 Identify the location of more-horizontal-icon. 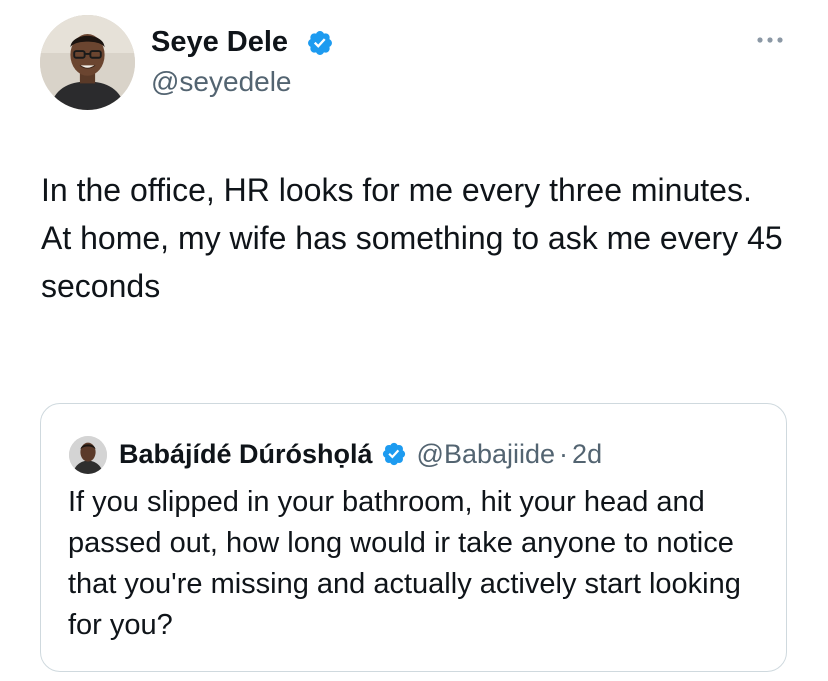
(770, 40).